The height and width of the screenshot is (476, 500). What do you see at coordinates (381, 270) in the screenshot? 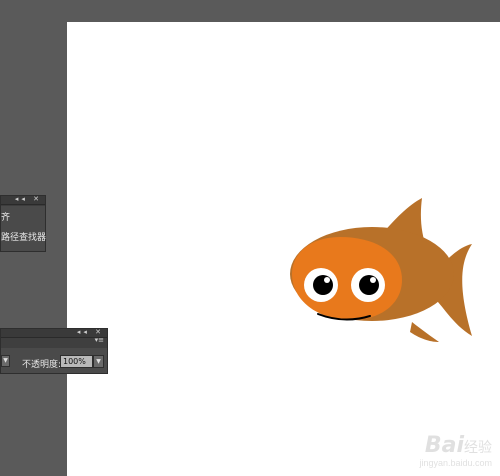
I see `fish-illustration` at bounding box center [381, 270].